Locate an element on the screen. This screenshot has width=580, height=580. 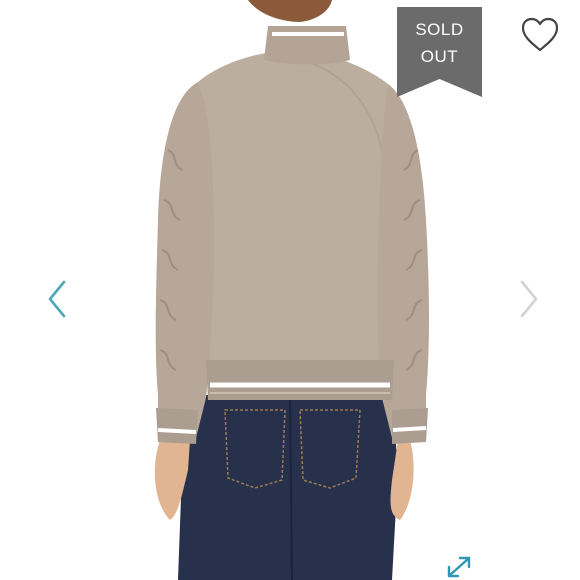
expand-arrows-icon is located at coordinates (459, 567).